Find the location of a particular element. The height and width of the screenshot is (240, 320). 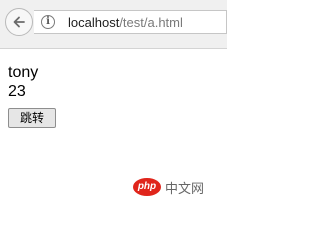

watermark-site-text: 中文网 is located at coordinates (185, 189).